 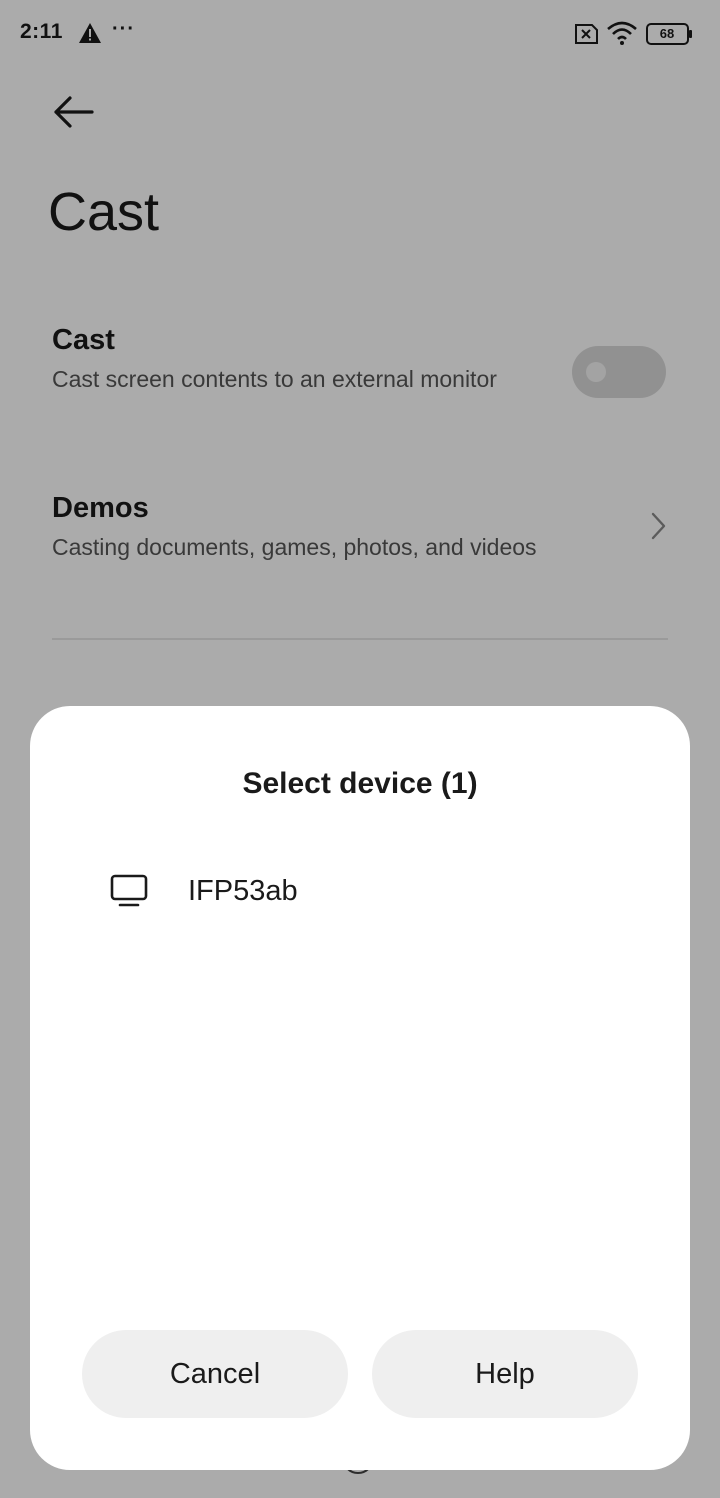 What do you see at coordinates (505, 1374) in the screenshot?
I see `help-button: Help` at bounding box center [505, 1374].